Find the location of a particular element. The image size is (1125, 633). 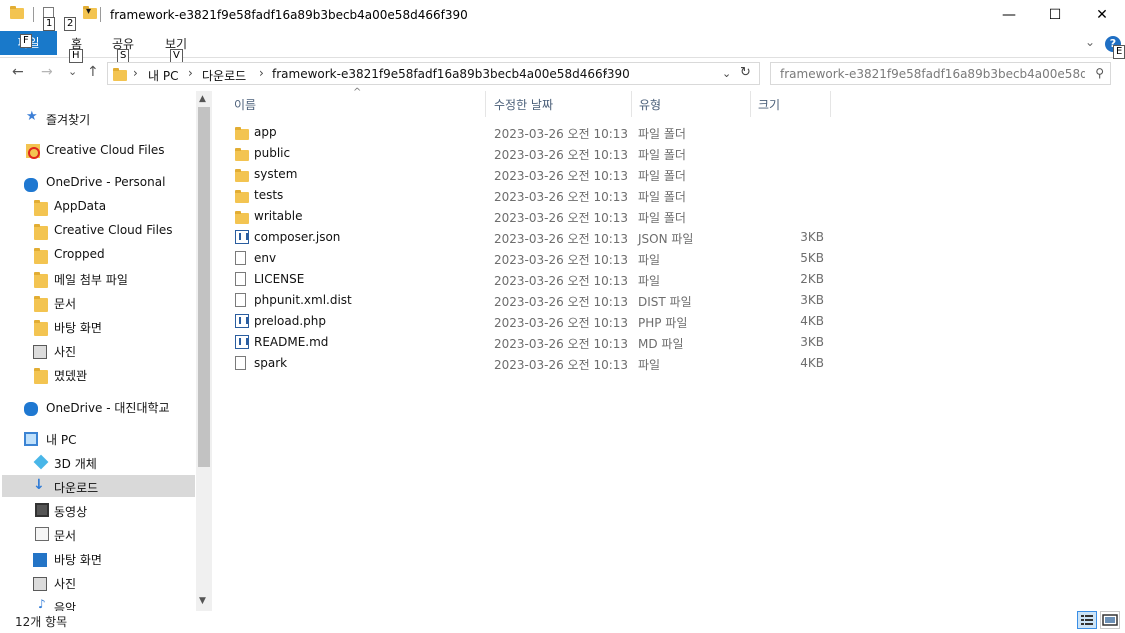

address-dropdown-icon: ⌄ is located at coordinates (726, 73).